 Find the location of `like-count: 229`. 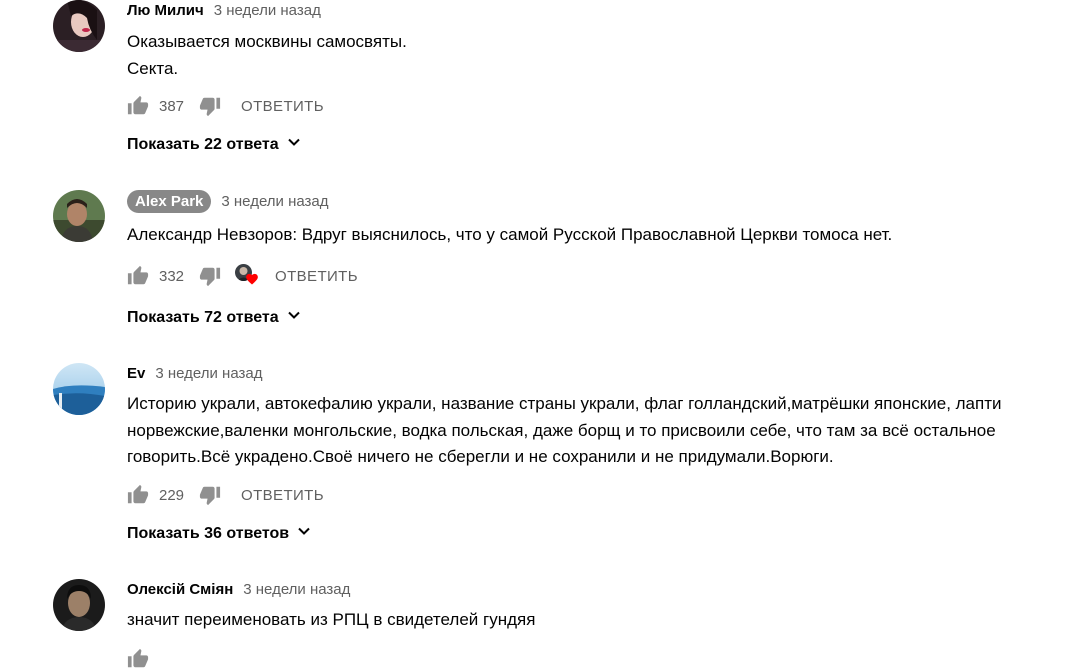

like-count: 229 is located at coordinates (172, 495).